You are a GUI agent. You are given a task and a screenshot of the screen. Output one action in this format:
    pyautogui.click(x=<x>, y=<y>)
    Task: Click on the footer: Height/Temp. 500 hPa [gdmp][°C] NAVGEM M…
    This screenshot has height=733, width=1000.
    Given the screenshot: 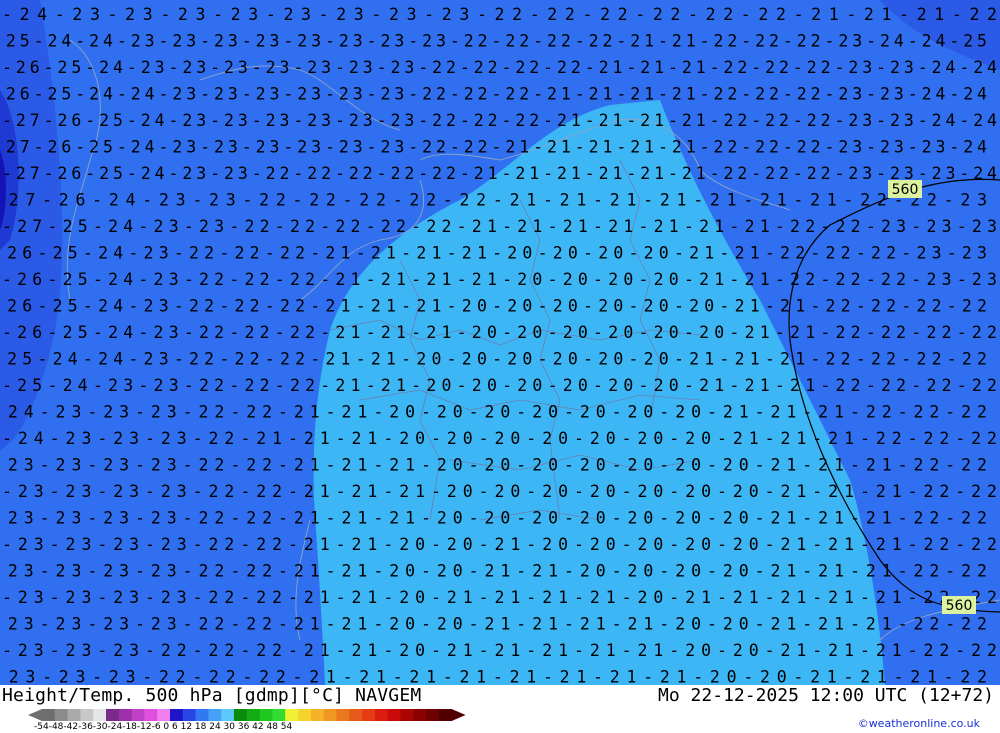 What is the action you would take?
    pyautogui.click(x=500, y=709)
    